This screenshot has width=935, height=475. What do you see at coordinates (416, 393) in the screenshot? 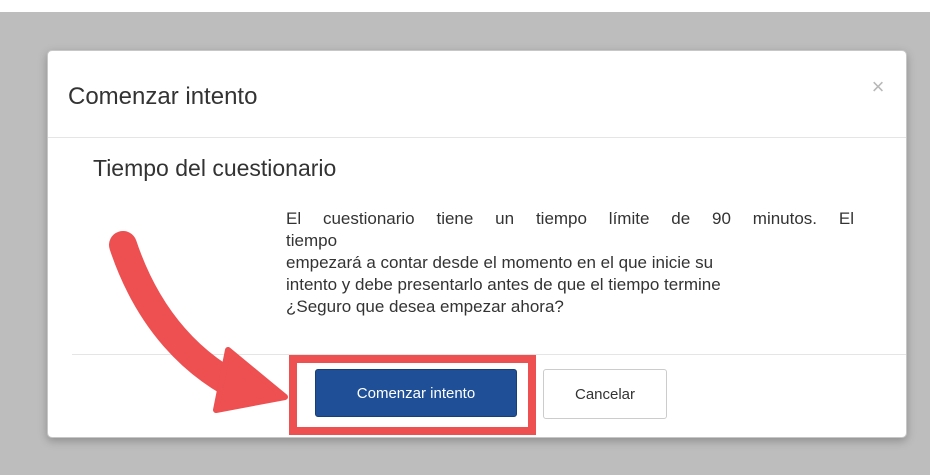
I see `start-attempt-button: Comenzar intento` at bounding box center [416, 393].